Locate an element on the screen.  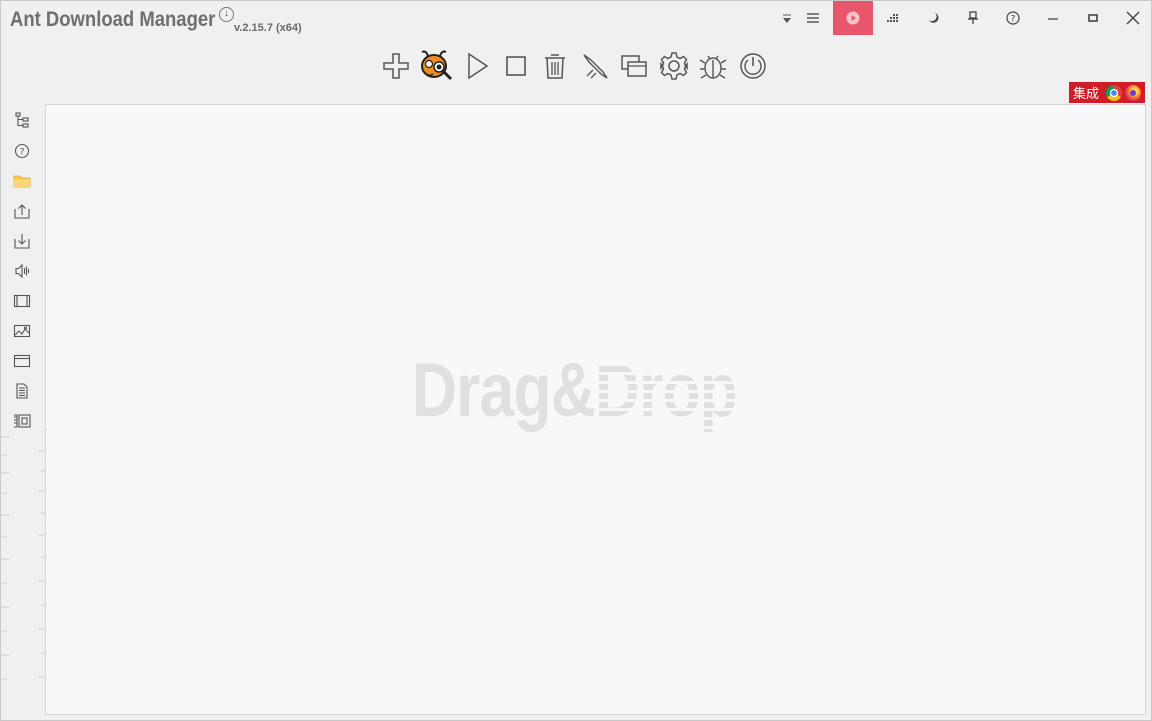
firefox-icon is located at coordinates (1133, 92).